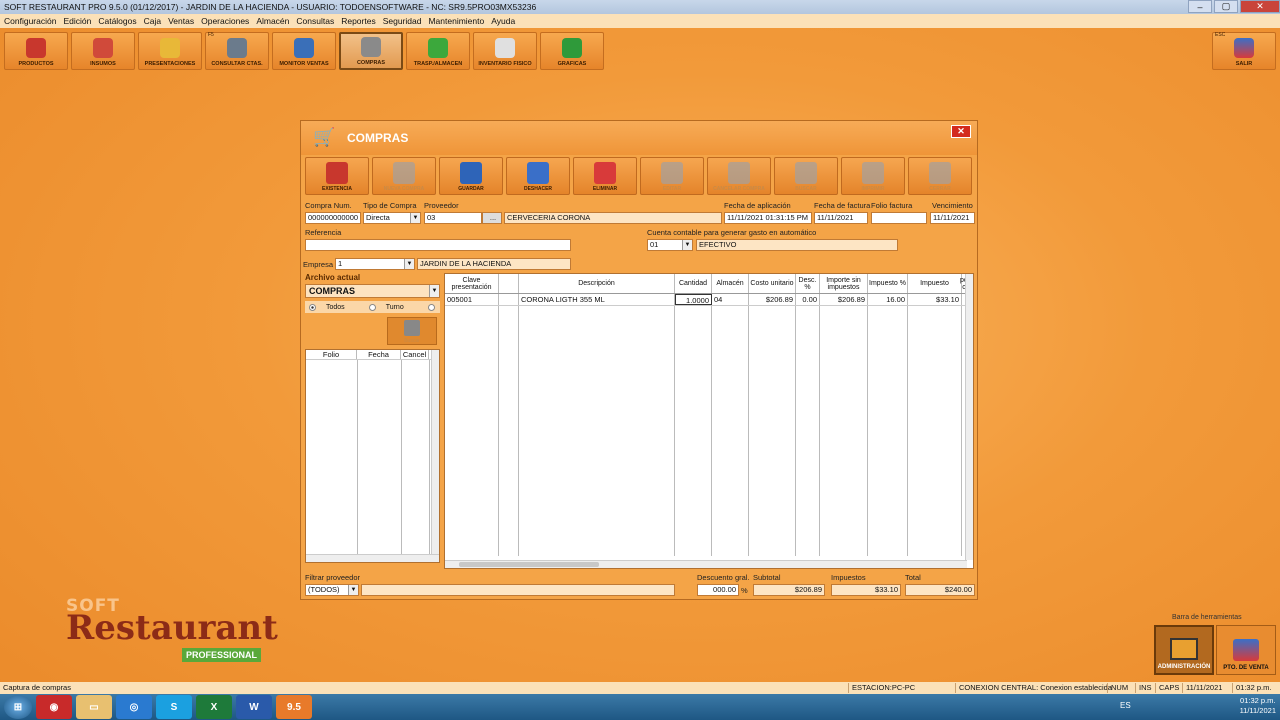 The width and height of the screenshot is (1280, 720). What do you see at coordinates (375, 264) in the screenshot?
I see `empresa-code-select: 1 ▼` at bounding box center [375, 264].